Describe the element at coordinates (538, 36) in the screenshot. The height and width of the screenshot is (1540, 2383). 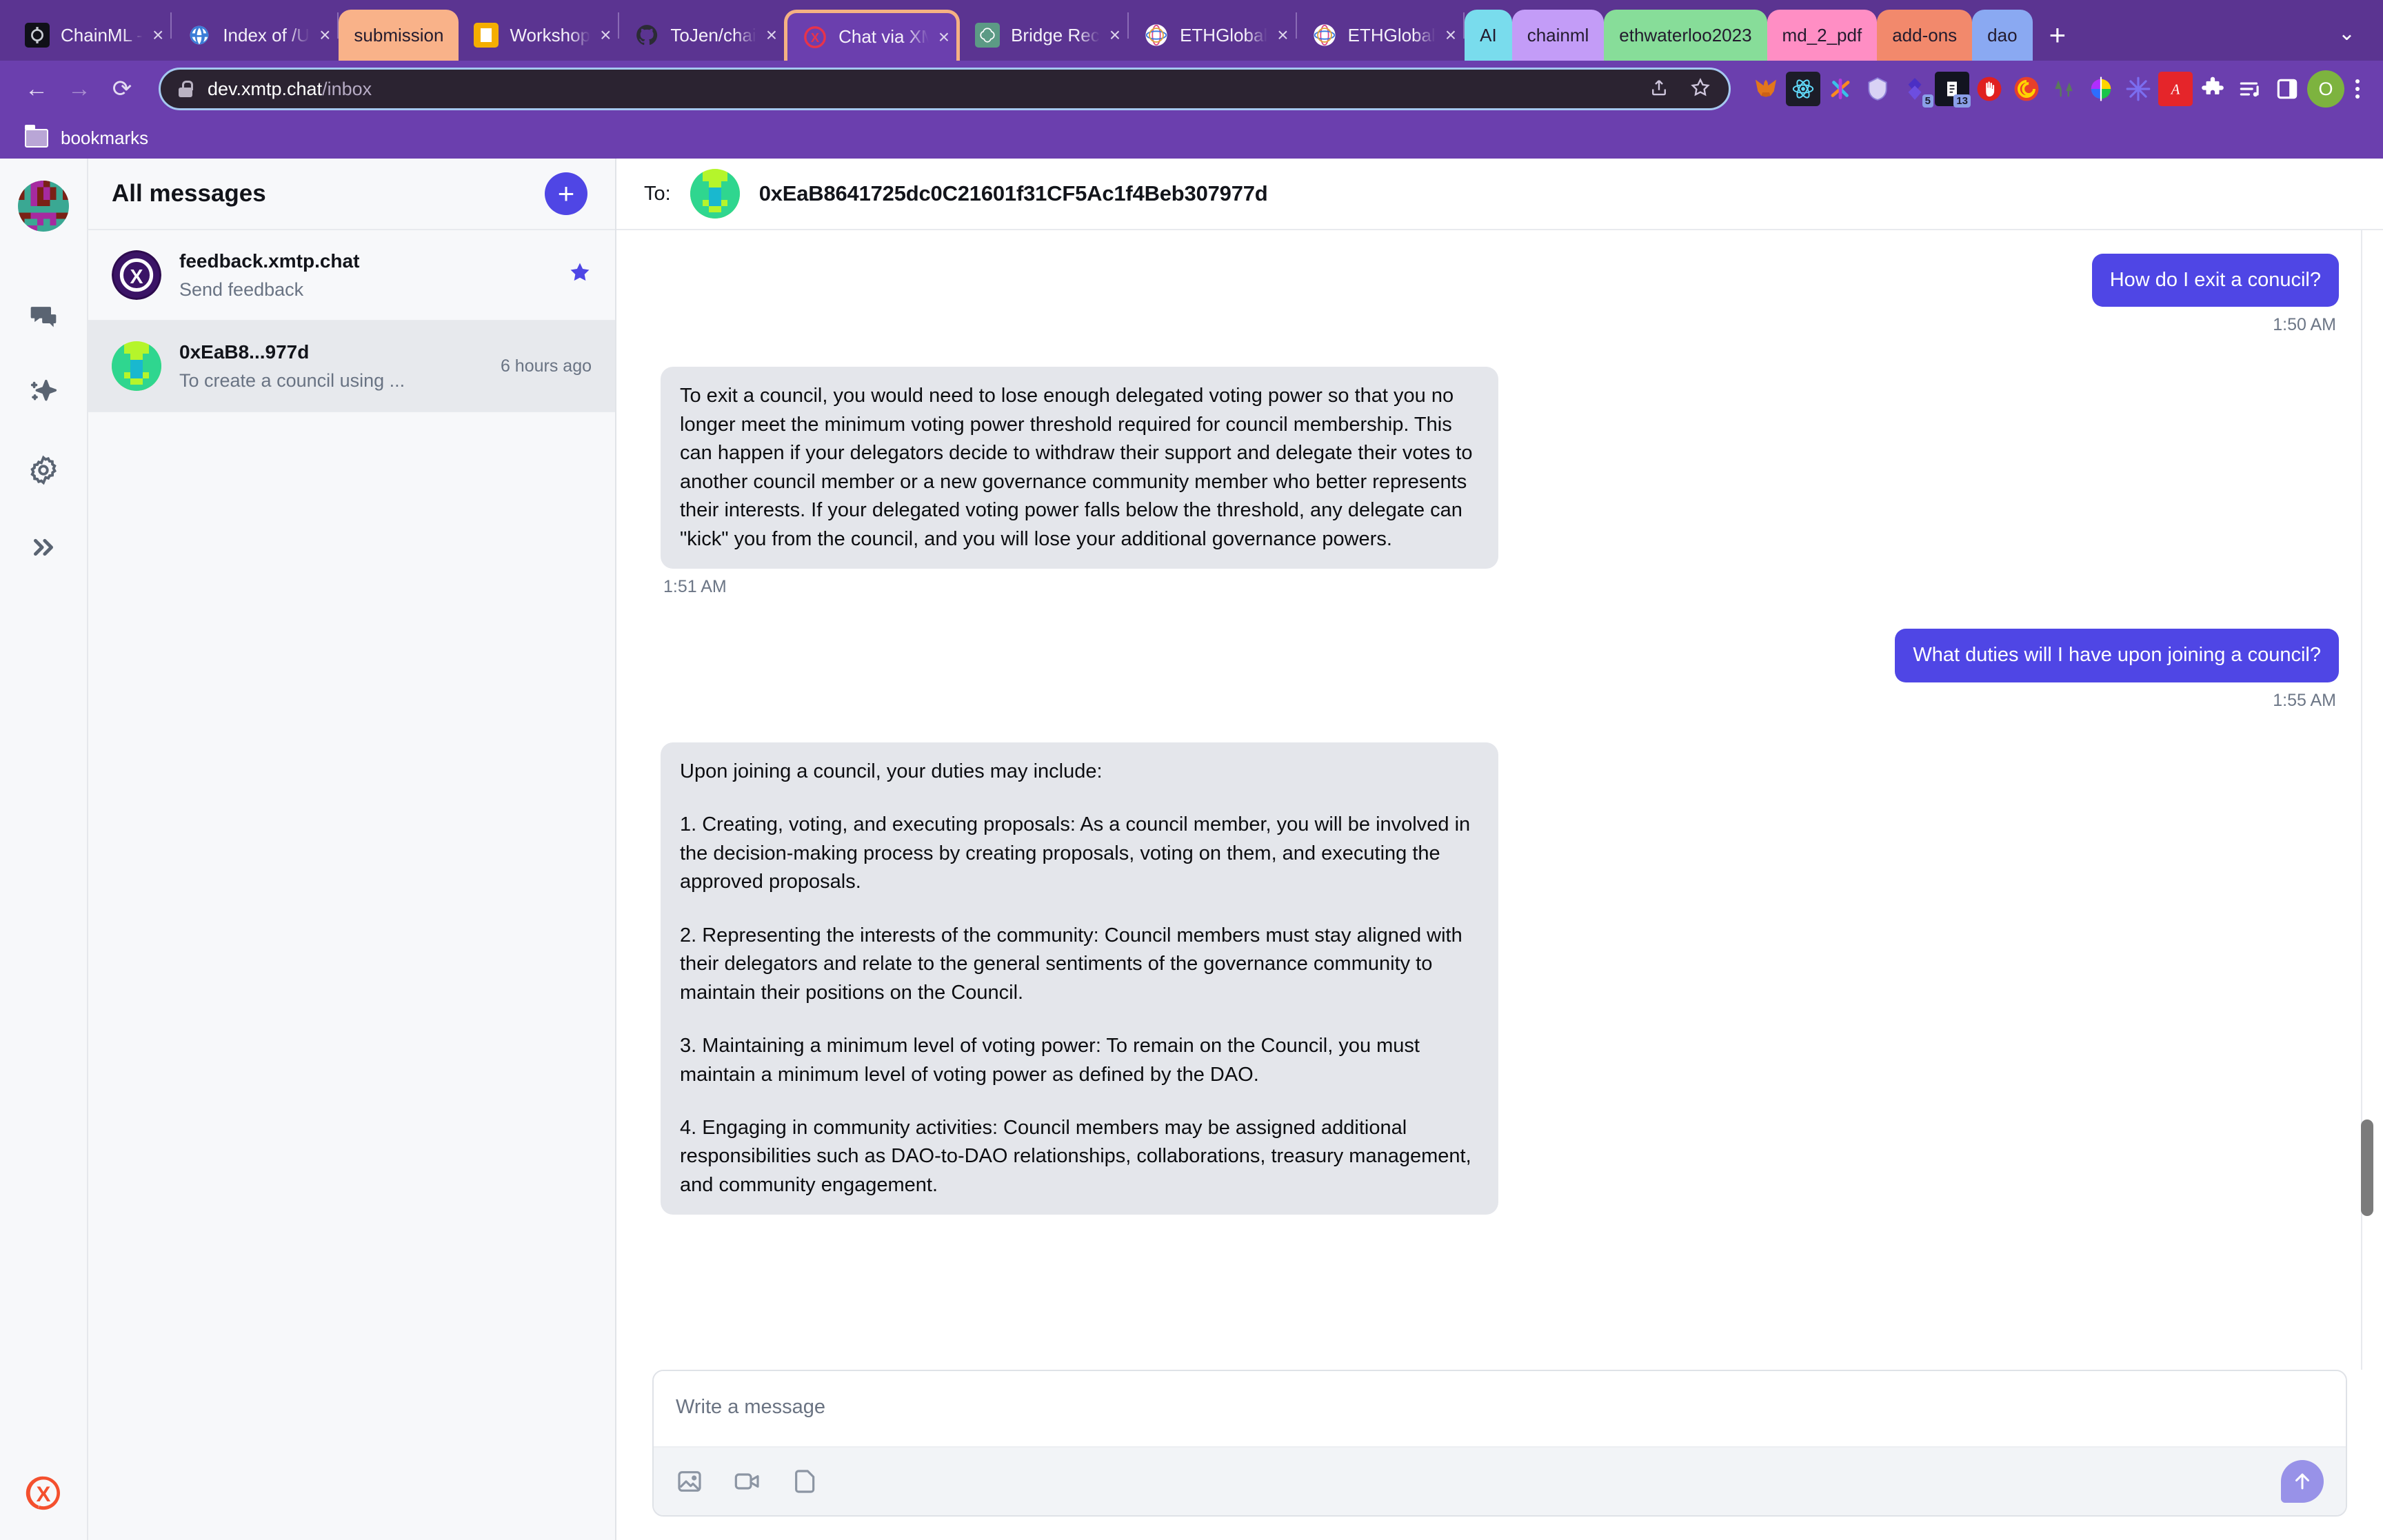
I see `browser-tab: Workshop ×` at that location.